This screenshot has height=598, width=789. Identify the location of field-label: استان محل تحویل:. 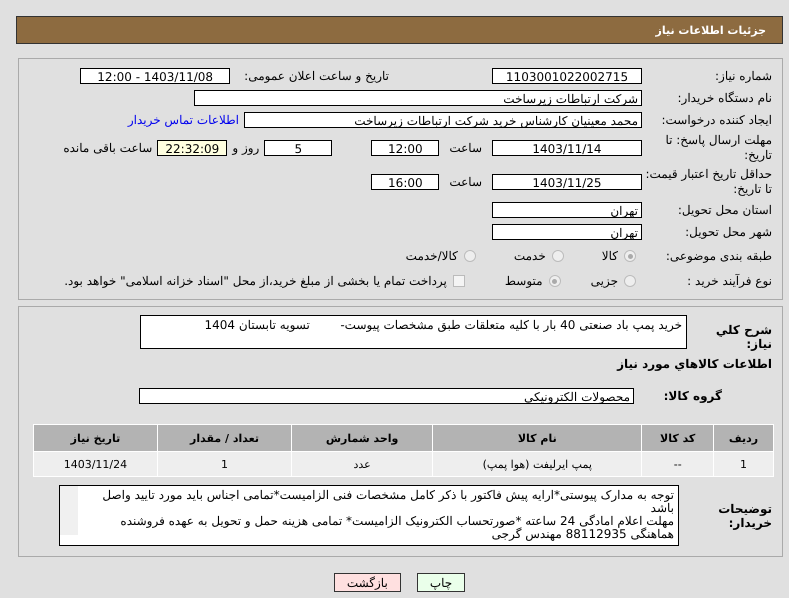
(724, 210).